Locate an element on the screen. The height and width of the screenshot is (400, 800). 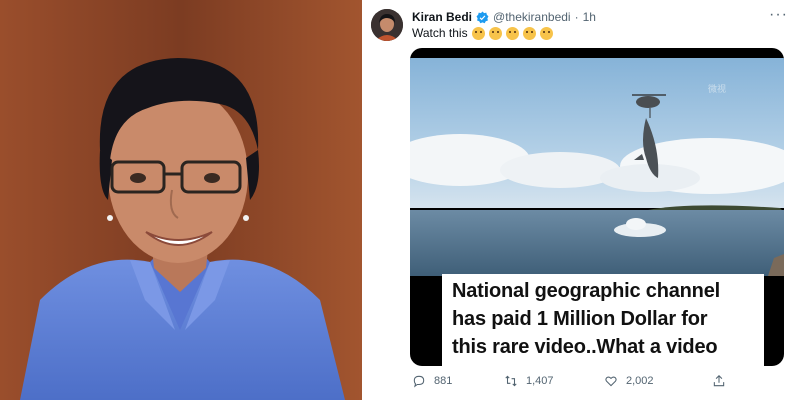
retweet-count: 1,407 is located at coordinates (540, 381).